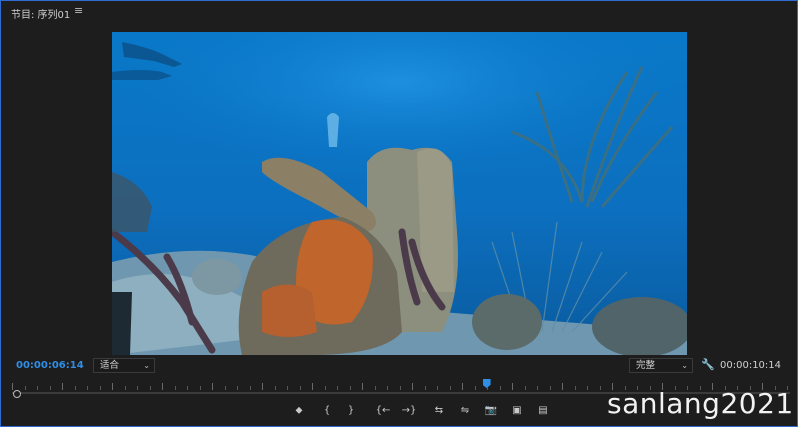 The width and height of the screenshot is (798, 427). Describe the element at coordinates (700, 403) in the screenshot. I see `watermark-text: sanlang2021` at that location.